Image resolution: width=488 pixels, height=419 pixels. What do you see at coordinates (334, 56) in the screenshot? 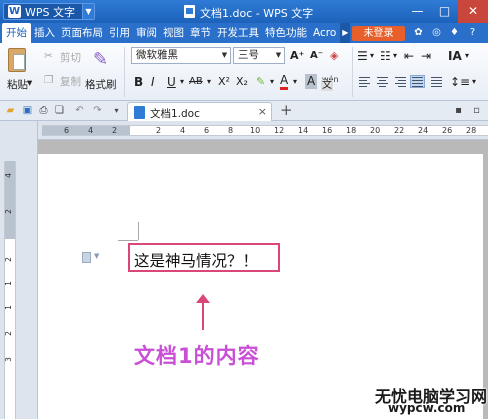
I see `clear-format-icon: ◈` at bounding box center [334, 56].